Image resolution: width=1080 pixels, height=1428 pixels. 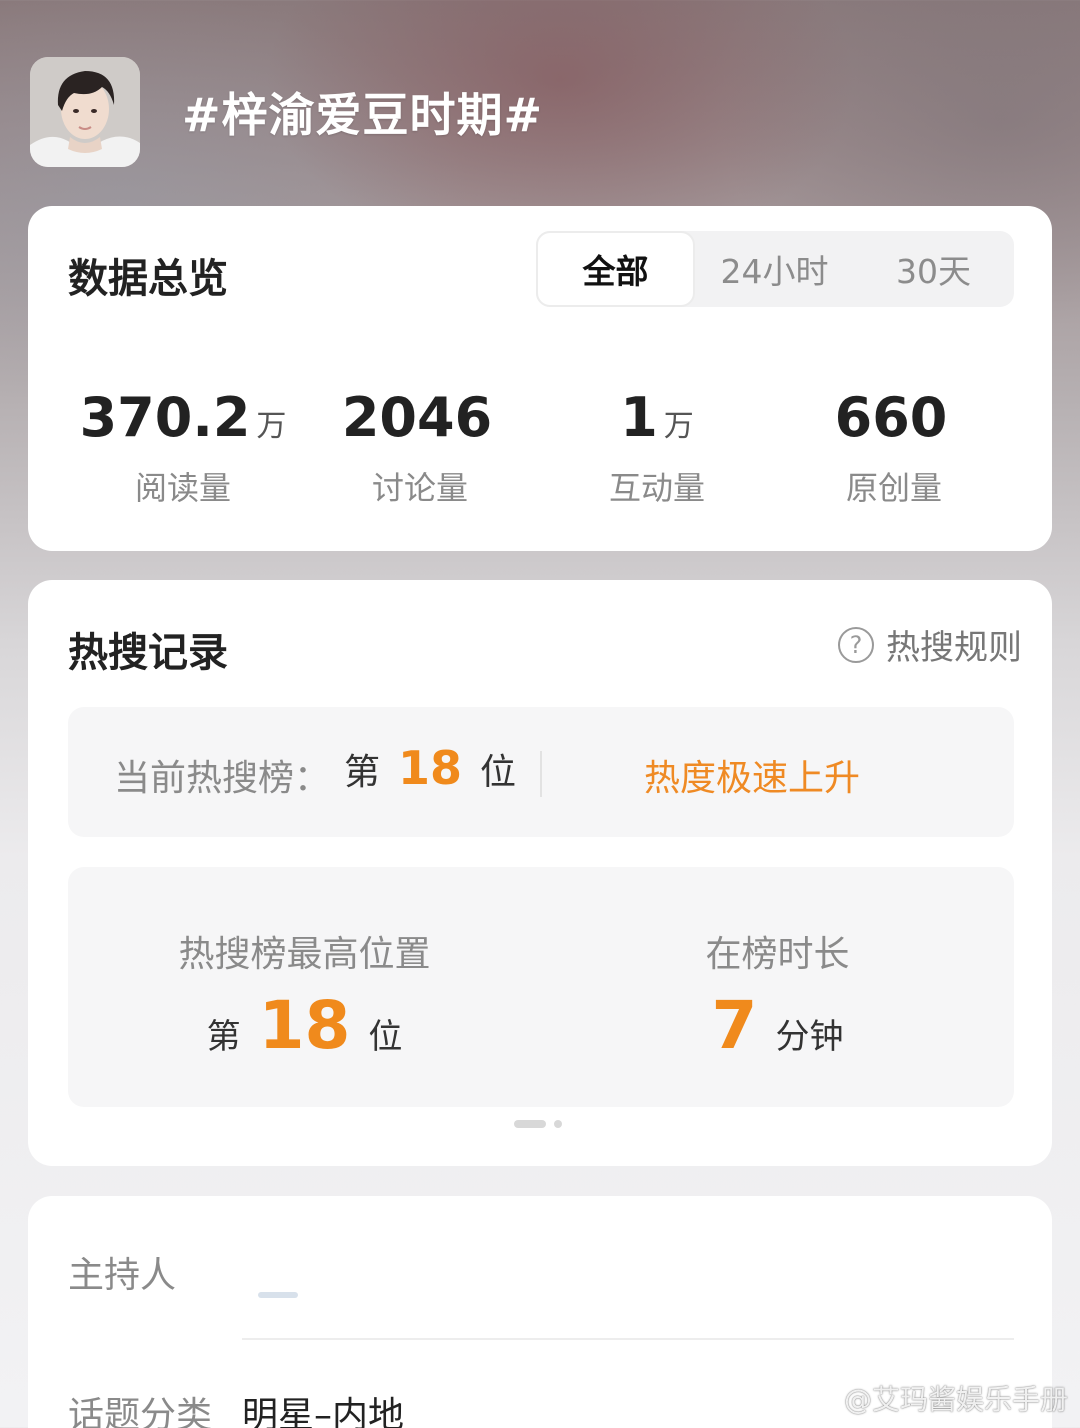 I want to click on topic-header: #梓渝爱豆时期#, so click(x=286, y=112).